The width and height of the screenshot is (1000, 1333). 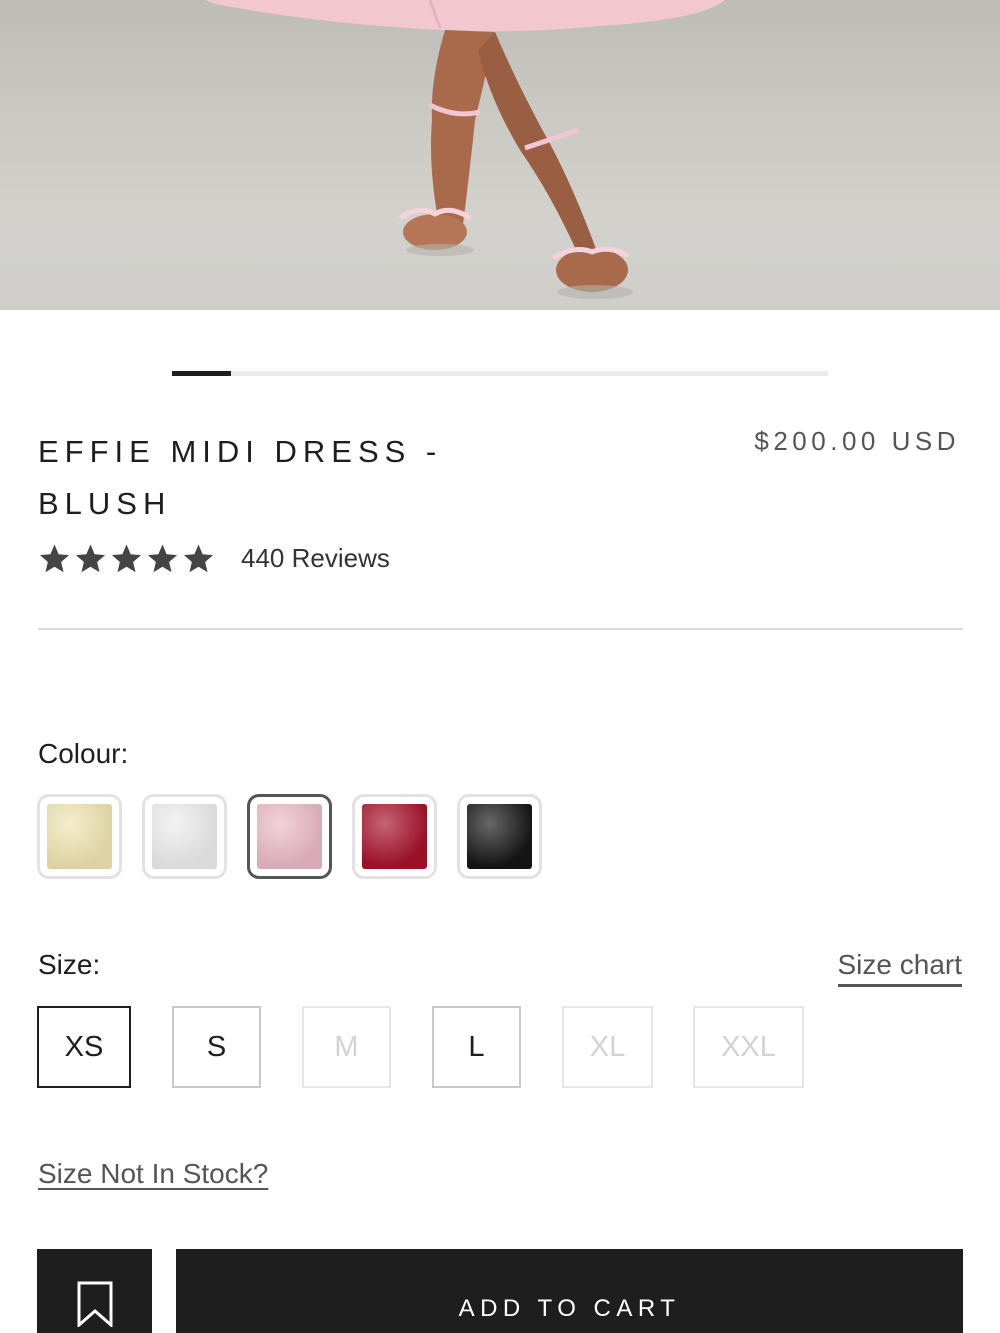 I want to click on add-to-cart-button: ADD TO CART, so click(x=569, y=1291).